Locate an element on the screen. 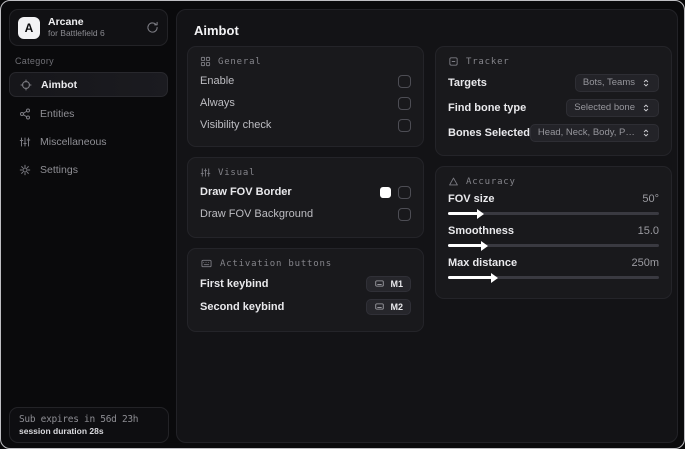  fov-border-controls is located at coordinates (395, 192).